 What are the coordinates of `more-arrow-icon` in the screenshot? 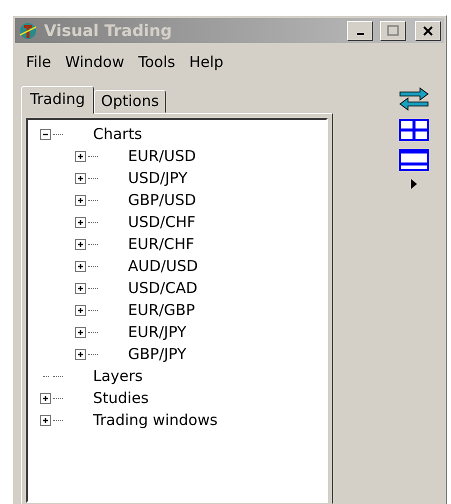 It's located at (414, 184).